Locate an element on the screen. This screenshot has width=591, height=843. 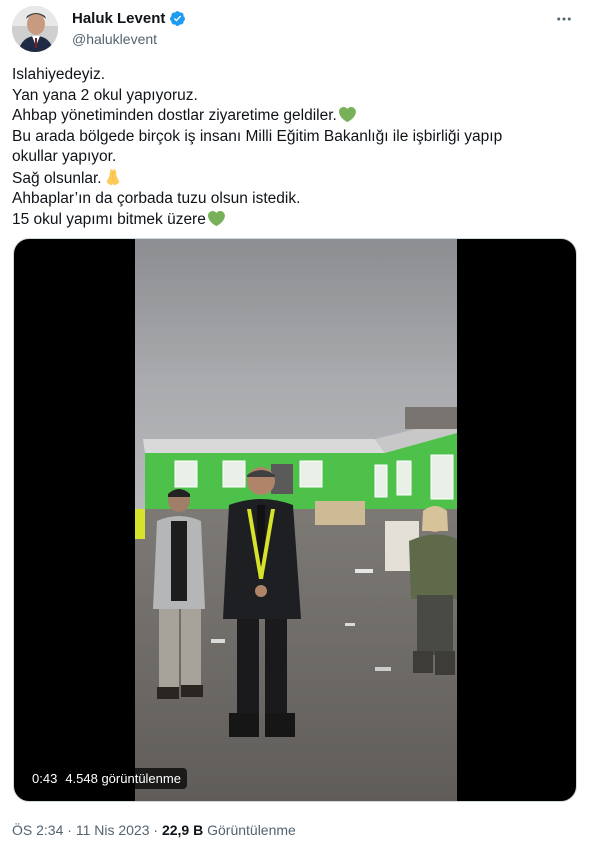
author-avatar is located at coordinates (35, 29).